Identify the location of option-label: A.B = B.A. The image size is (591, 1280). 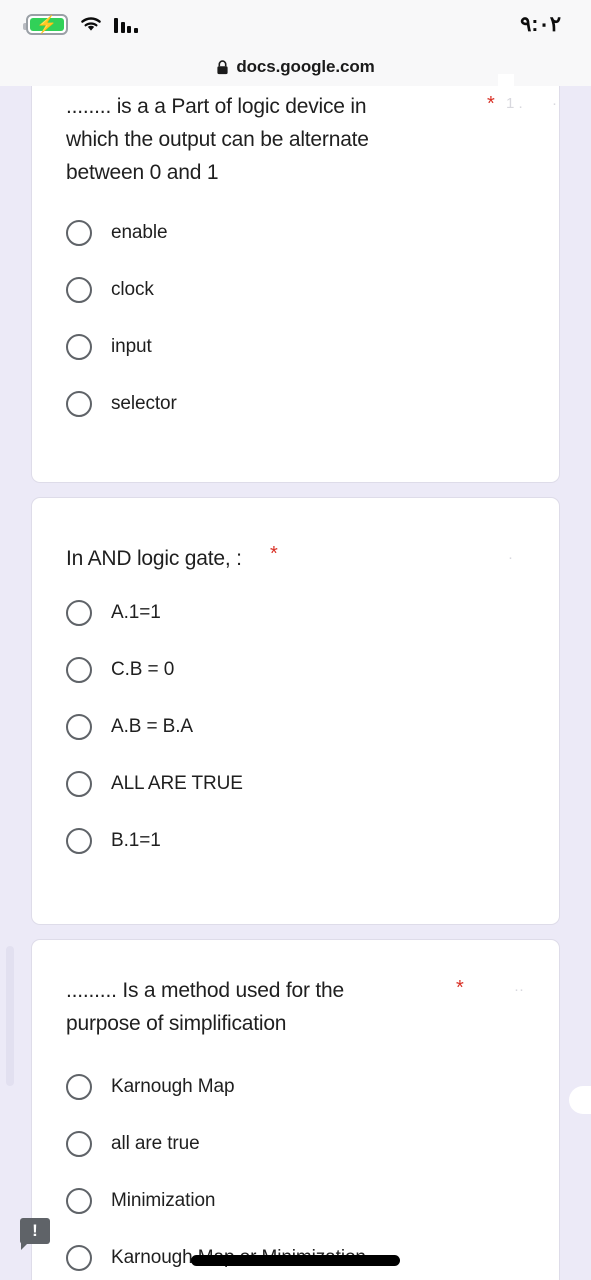
(152, 726).